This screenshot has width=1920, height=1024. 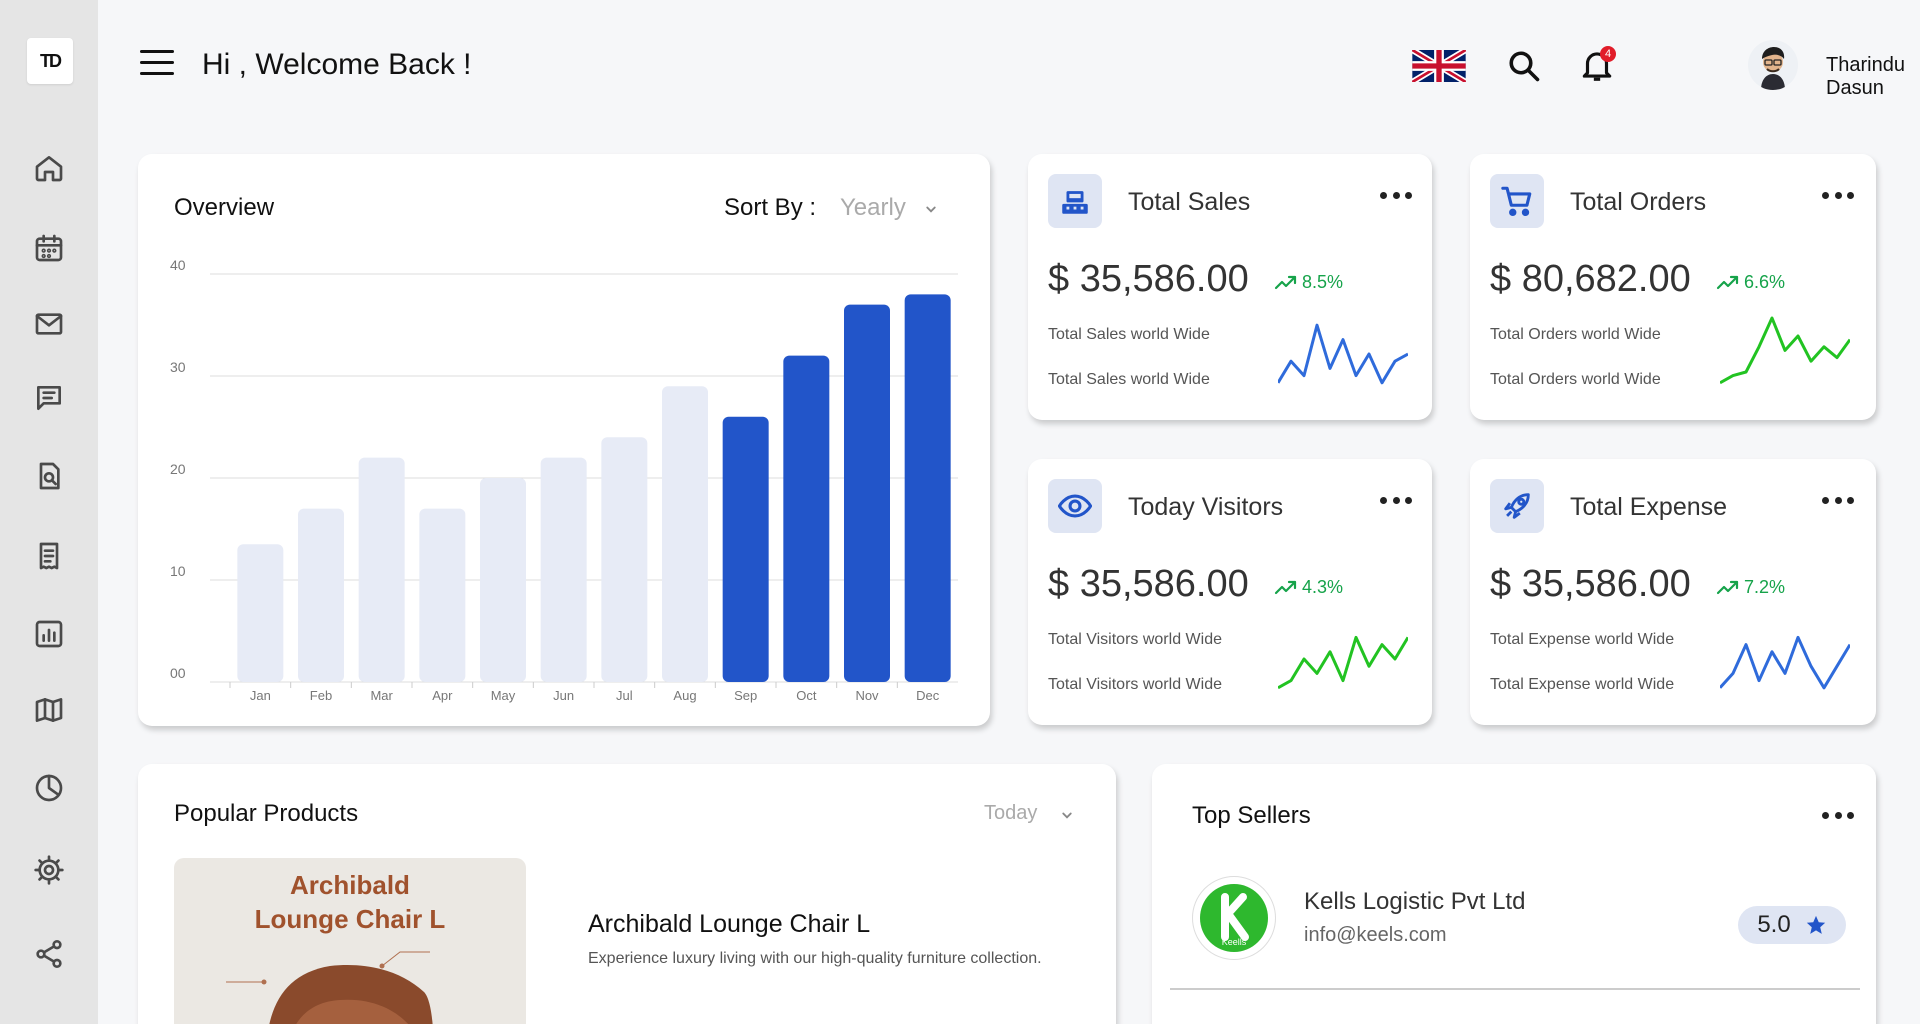 I want to click on stat-title: Total Sales, so click(x=1189, y=202).